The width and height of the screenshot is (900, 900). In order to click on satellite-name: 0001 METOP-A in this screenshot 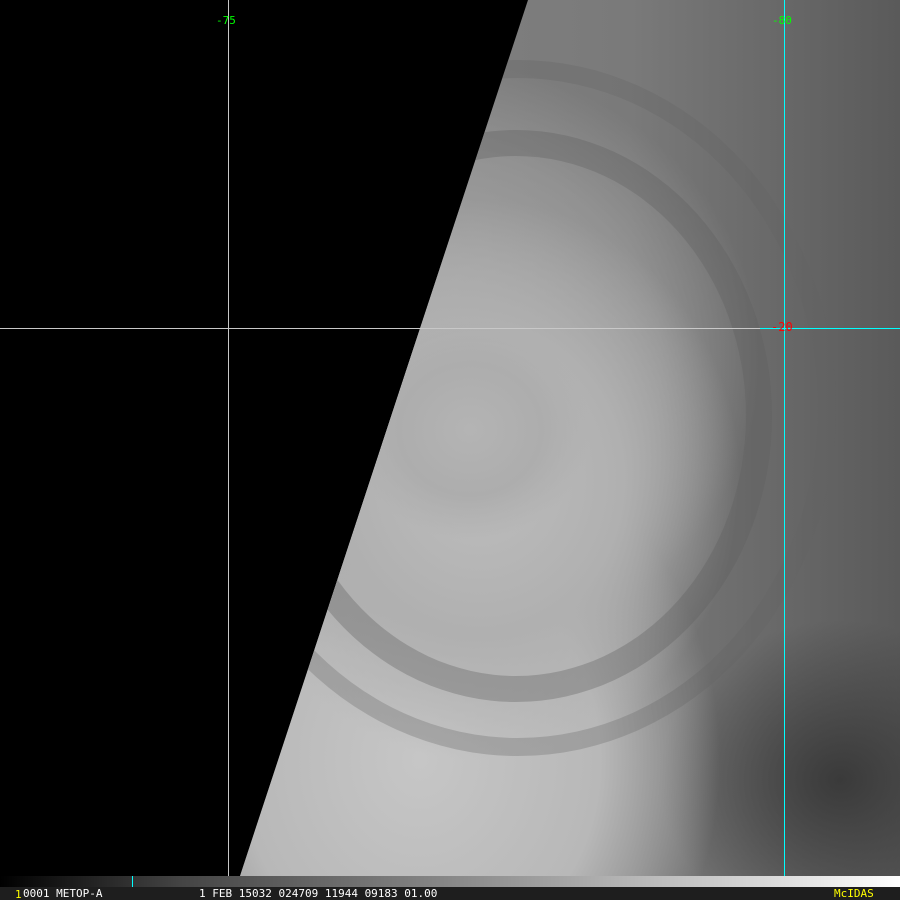, I will do `click(63, 893)`.